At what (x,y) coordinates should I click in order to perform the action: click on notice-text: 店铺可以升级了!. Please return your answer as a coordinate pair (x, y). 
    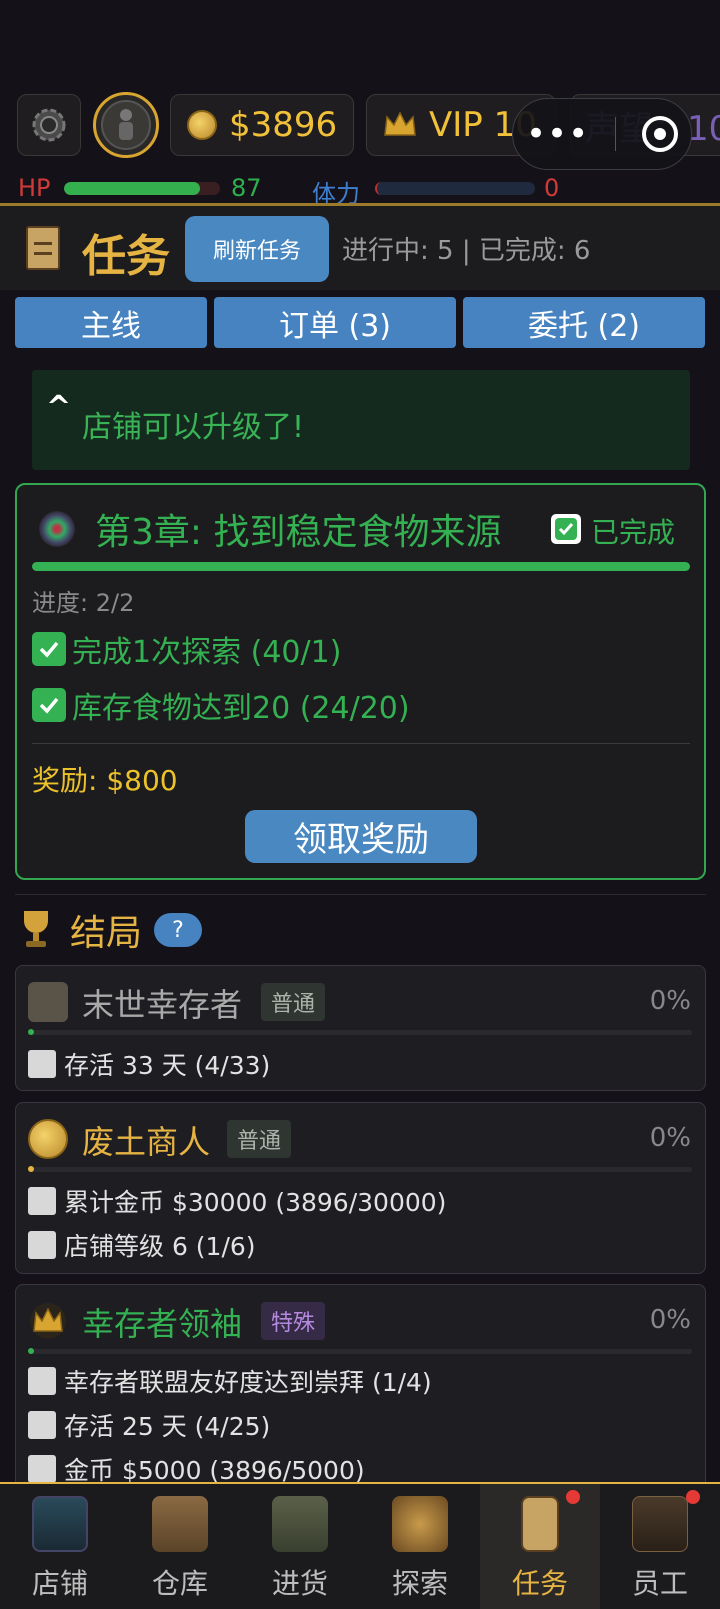
    Looking at the image, I should click on (193, 427).